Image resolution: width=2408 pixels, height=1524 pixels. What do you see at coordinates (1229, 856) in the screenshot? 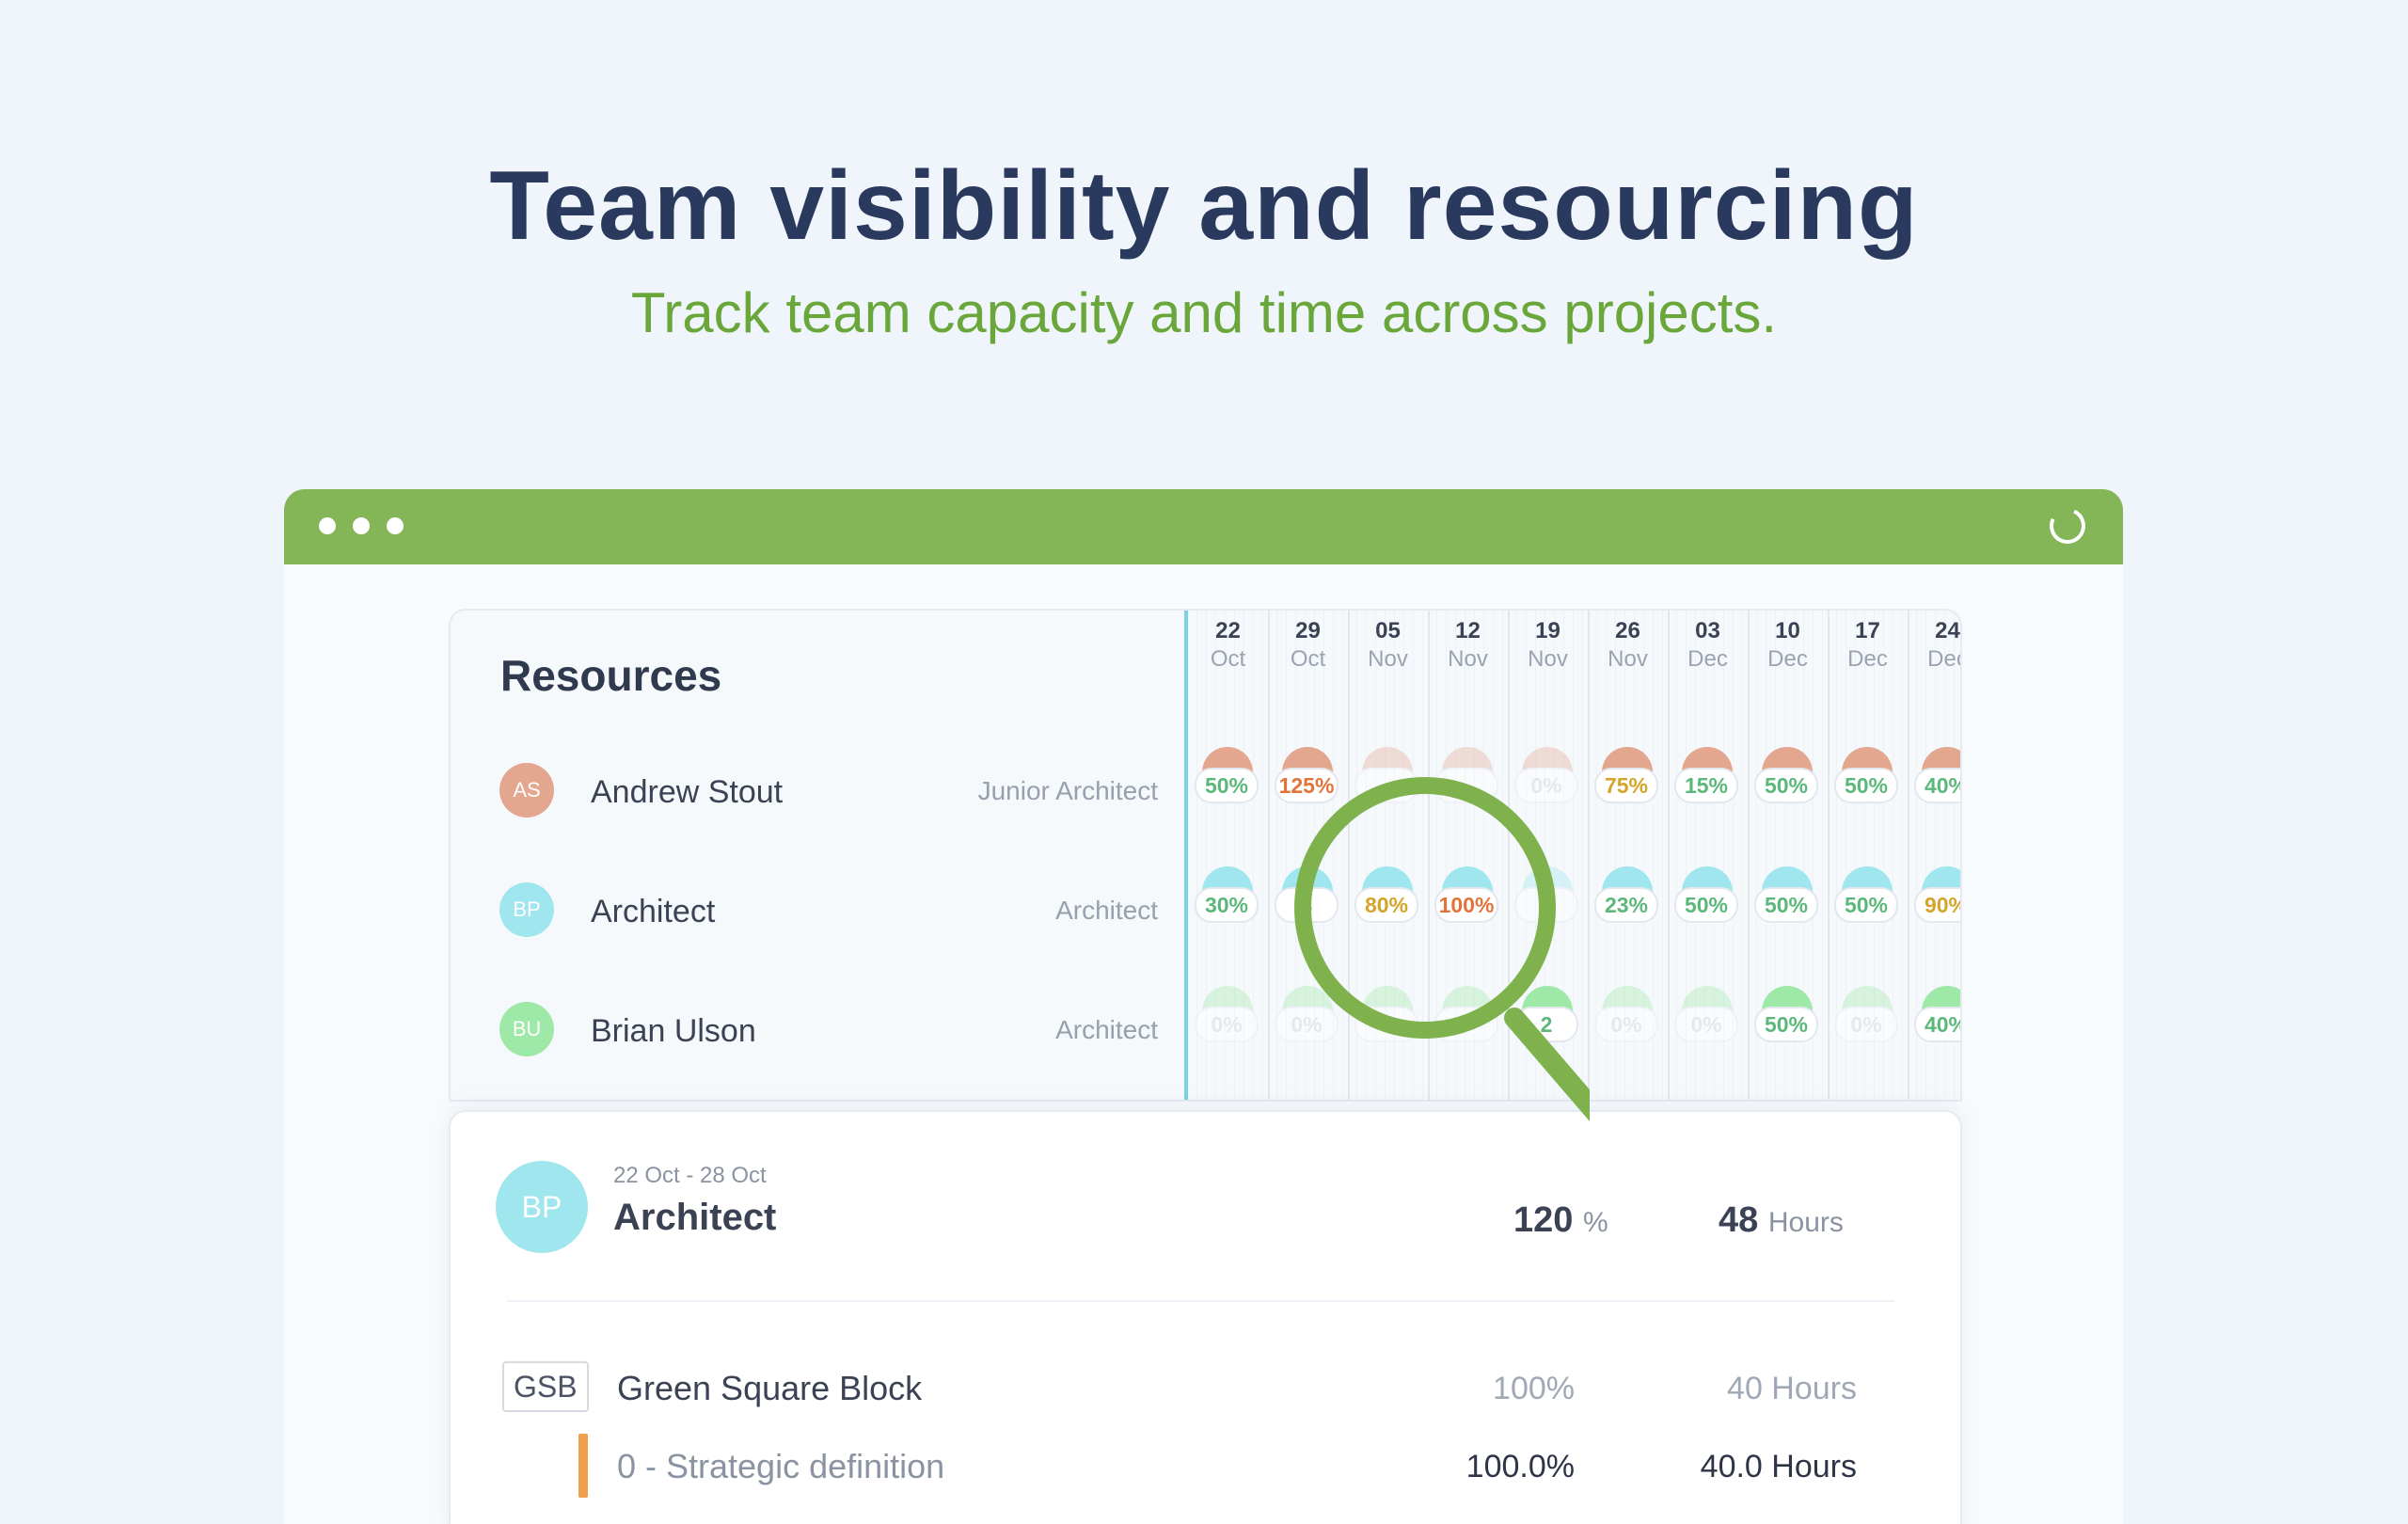
I see `week-column: 22 Oct 50% 30% 0%` at bounding box center [1229, 856].